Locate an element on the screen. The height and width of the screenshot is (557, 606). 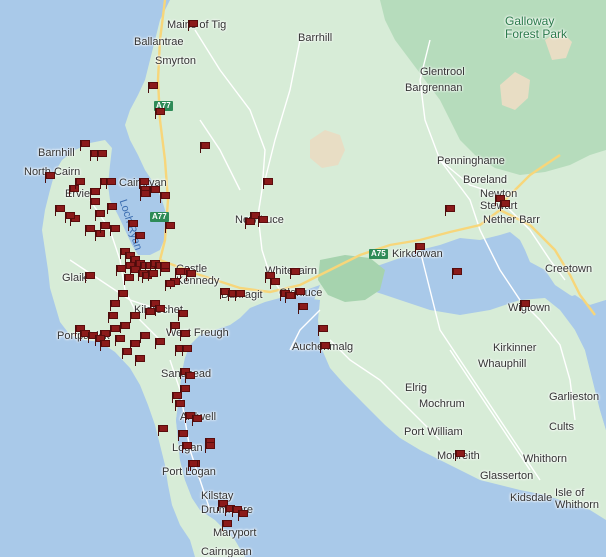
road-shield-a75: A75 is located at coordinates (378, 254).